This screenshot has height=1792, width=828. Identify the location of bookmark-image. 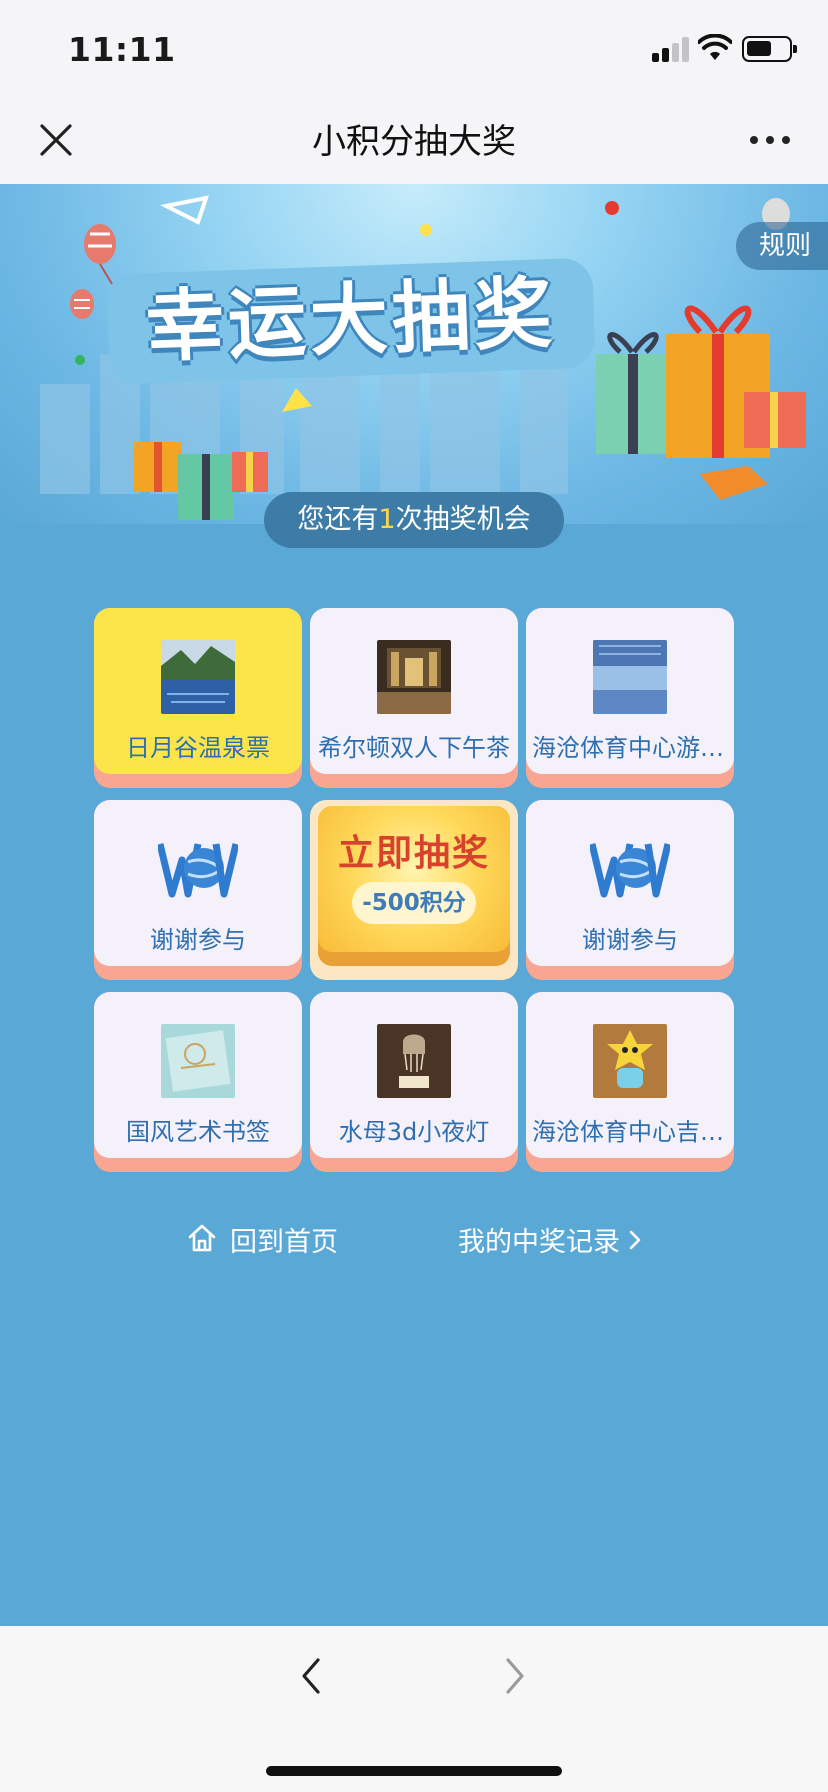
(198, 1061).